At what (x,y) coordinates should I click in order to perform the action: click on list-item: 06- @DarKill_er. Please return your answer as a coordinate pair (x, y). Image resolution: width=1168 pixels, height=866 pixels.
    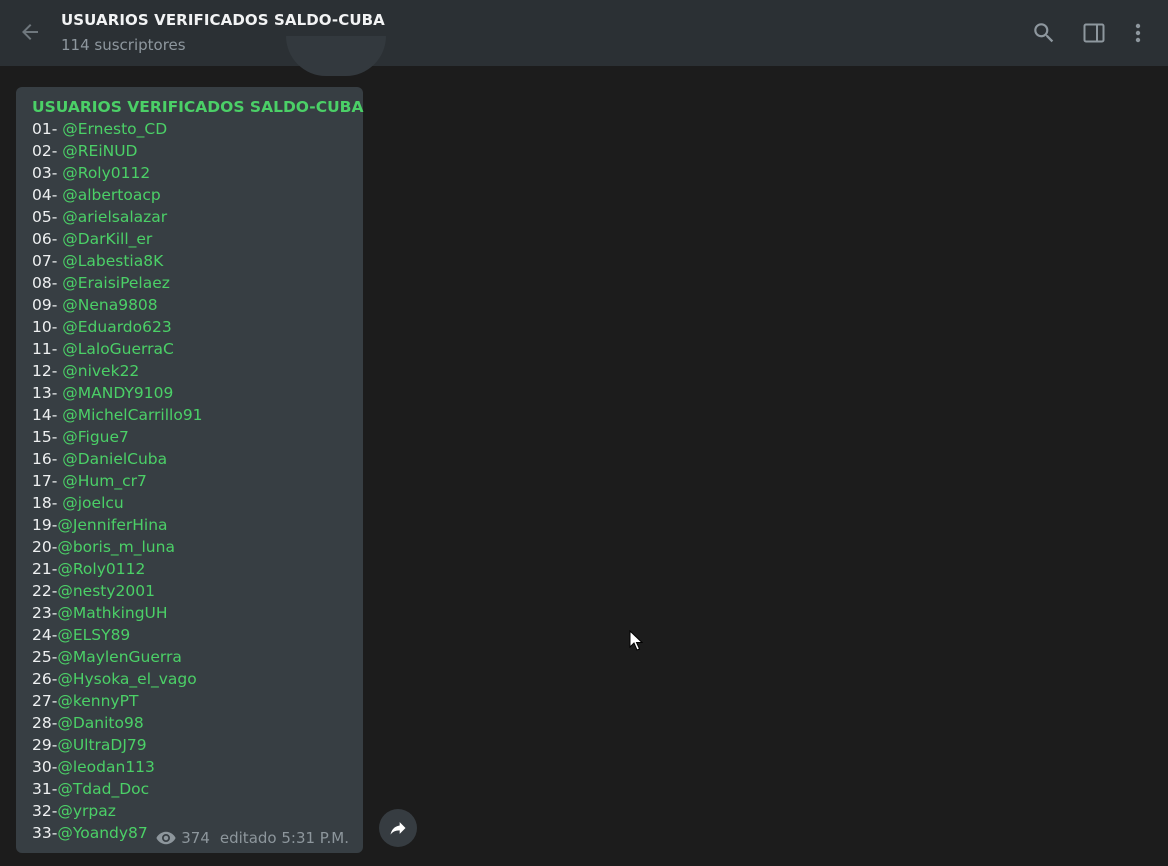
    Looking at the image, I should click on (117, 239).